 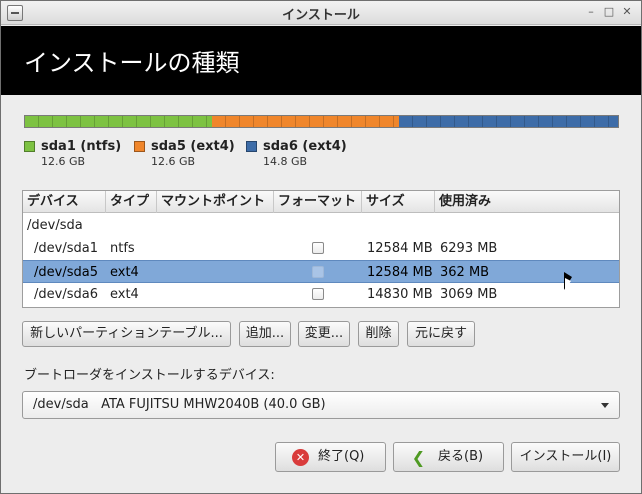 I want to click on bootloader-device-select: /dev/sda ATA FUJITSU MHW2040B (40.0 GB), so click(x=321, y=405).